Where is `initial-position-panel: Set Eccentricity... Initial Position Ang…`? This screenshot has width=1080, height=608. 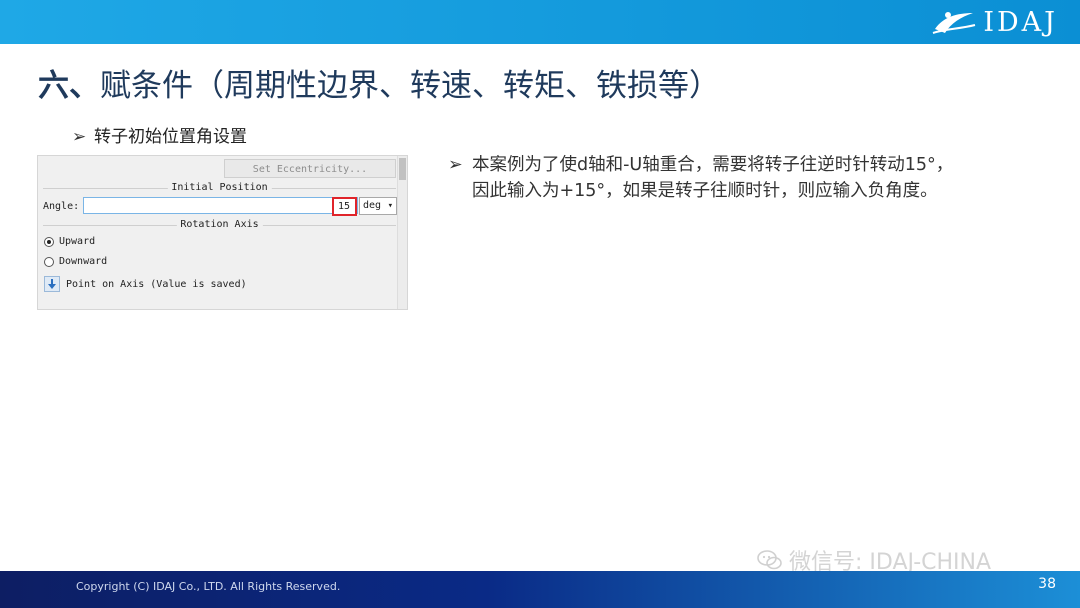
initial-position-panel: Set Eccentricity... Initial Position Ang… is located at coordinates (222, 232).